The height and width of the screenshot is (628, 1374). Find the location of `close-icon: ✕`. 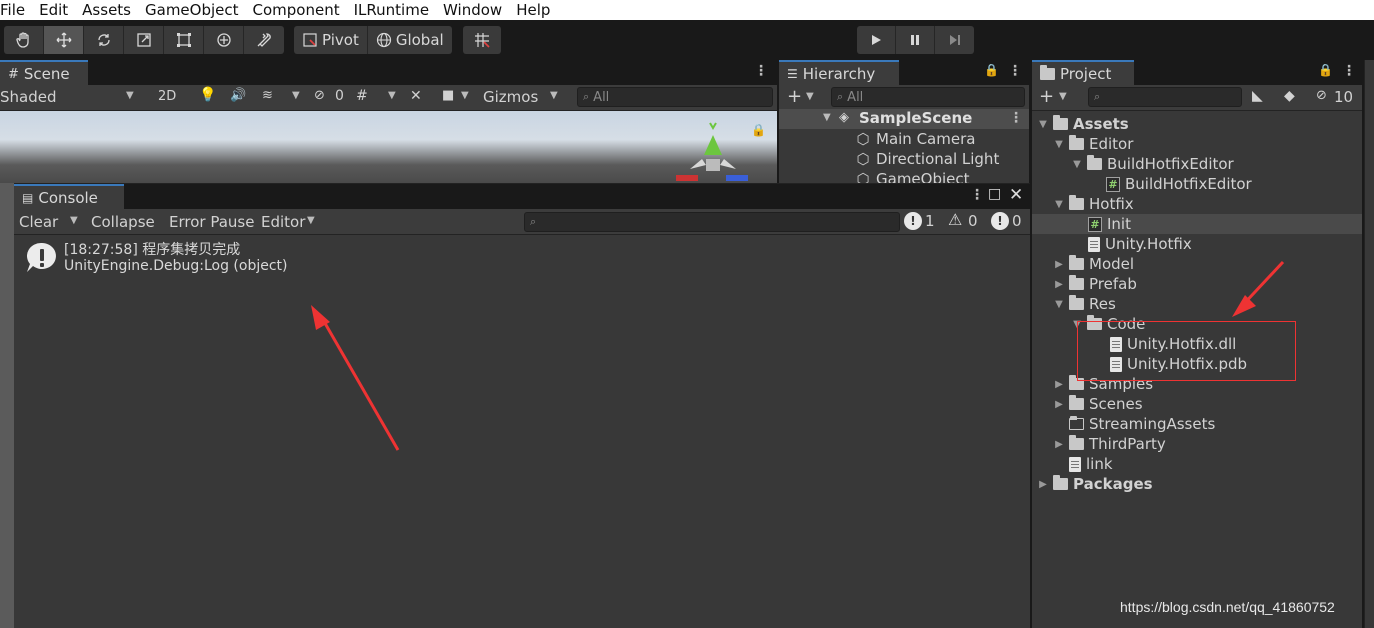

close-icon: ✕ is located at coordinates (1016, 195).